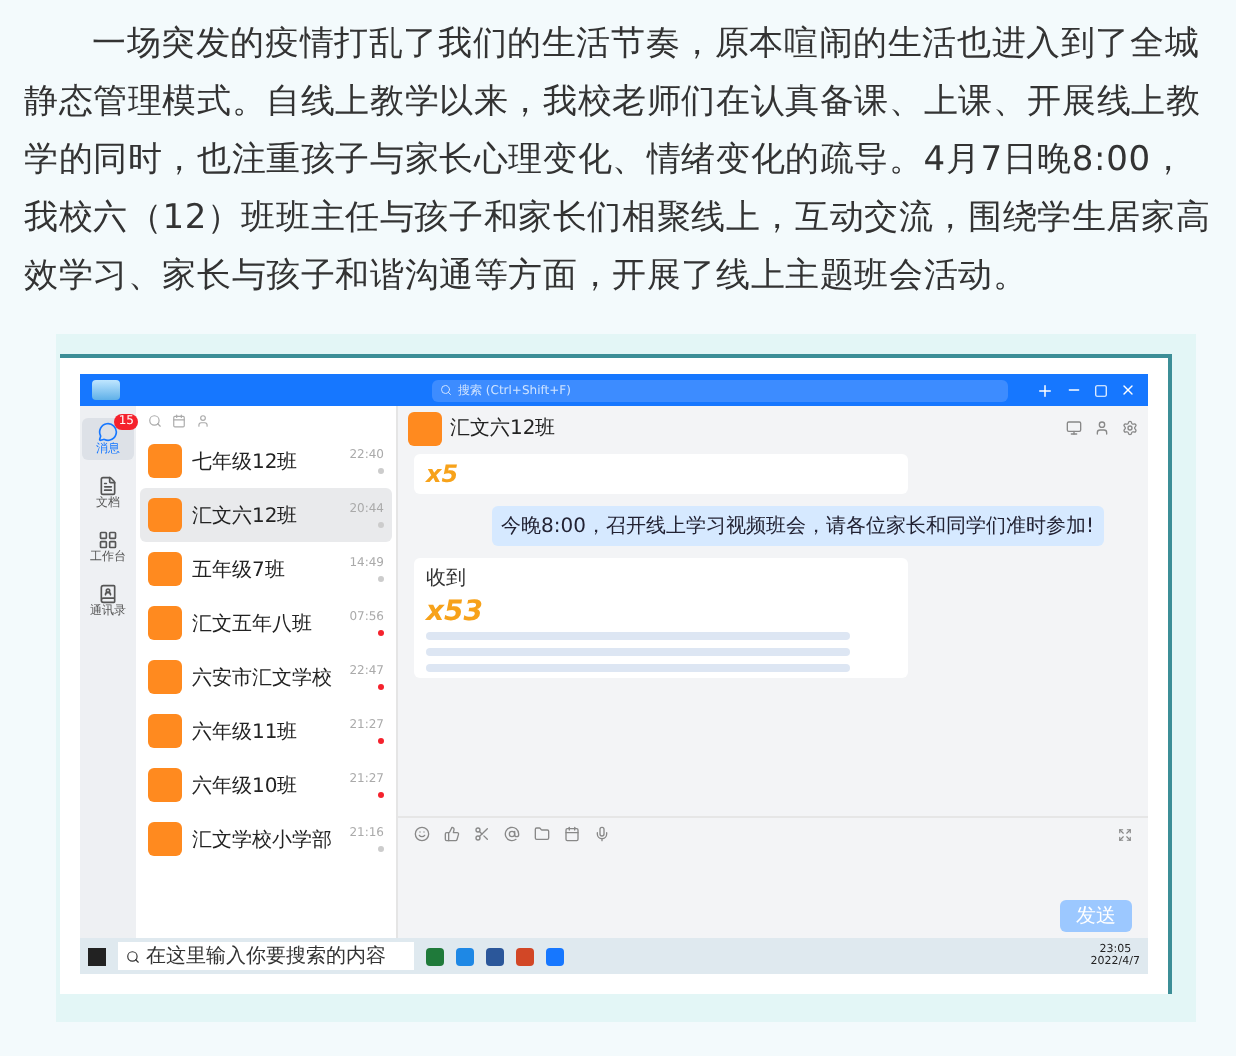  I want to click on grid-icon, so click(108, 540).